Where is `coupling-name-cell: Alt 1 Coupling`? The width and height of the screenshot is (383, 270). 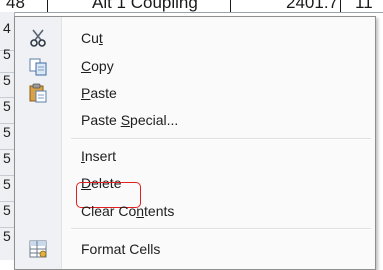 coupling-name-cell: Alt 1 Coupling is located at coordinates (167, 6).